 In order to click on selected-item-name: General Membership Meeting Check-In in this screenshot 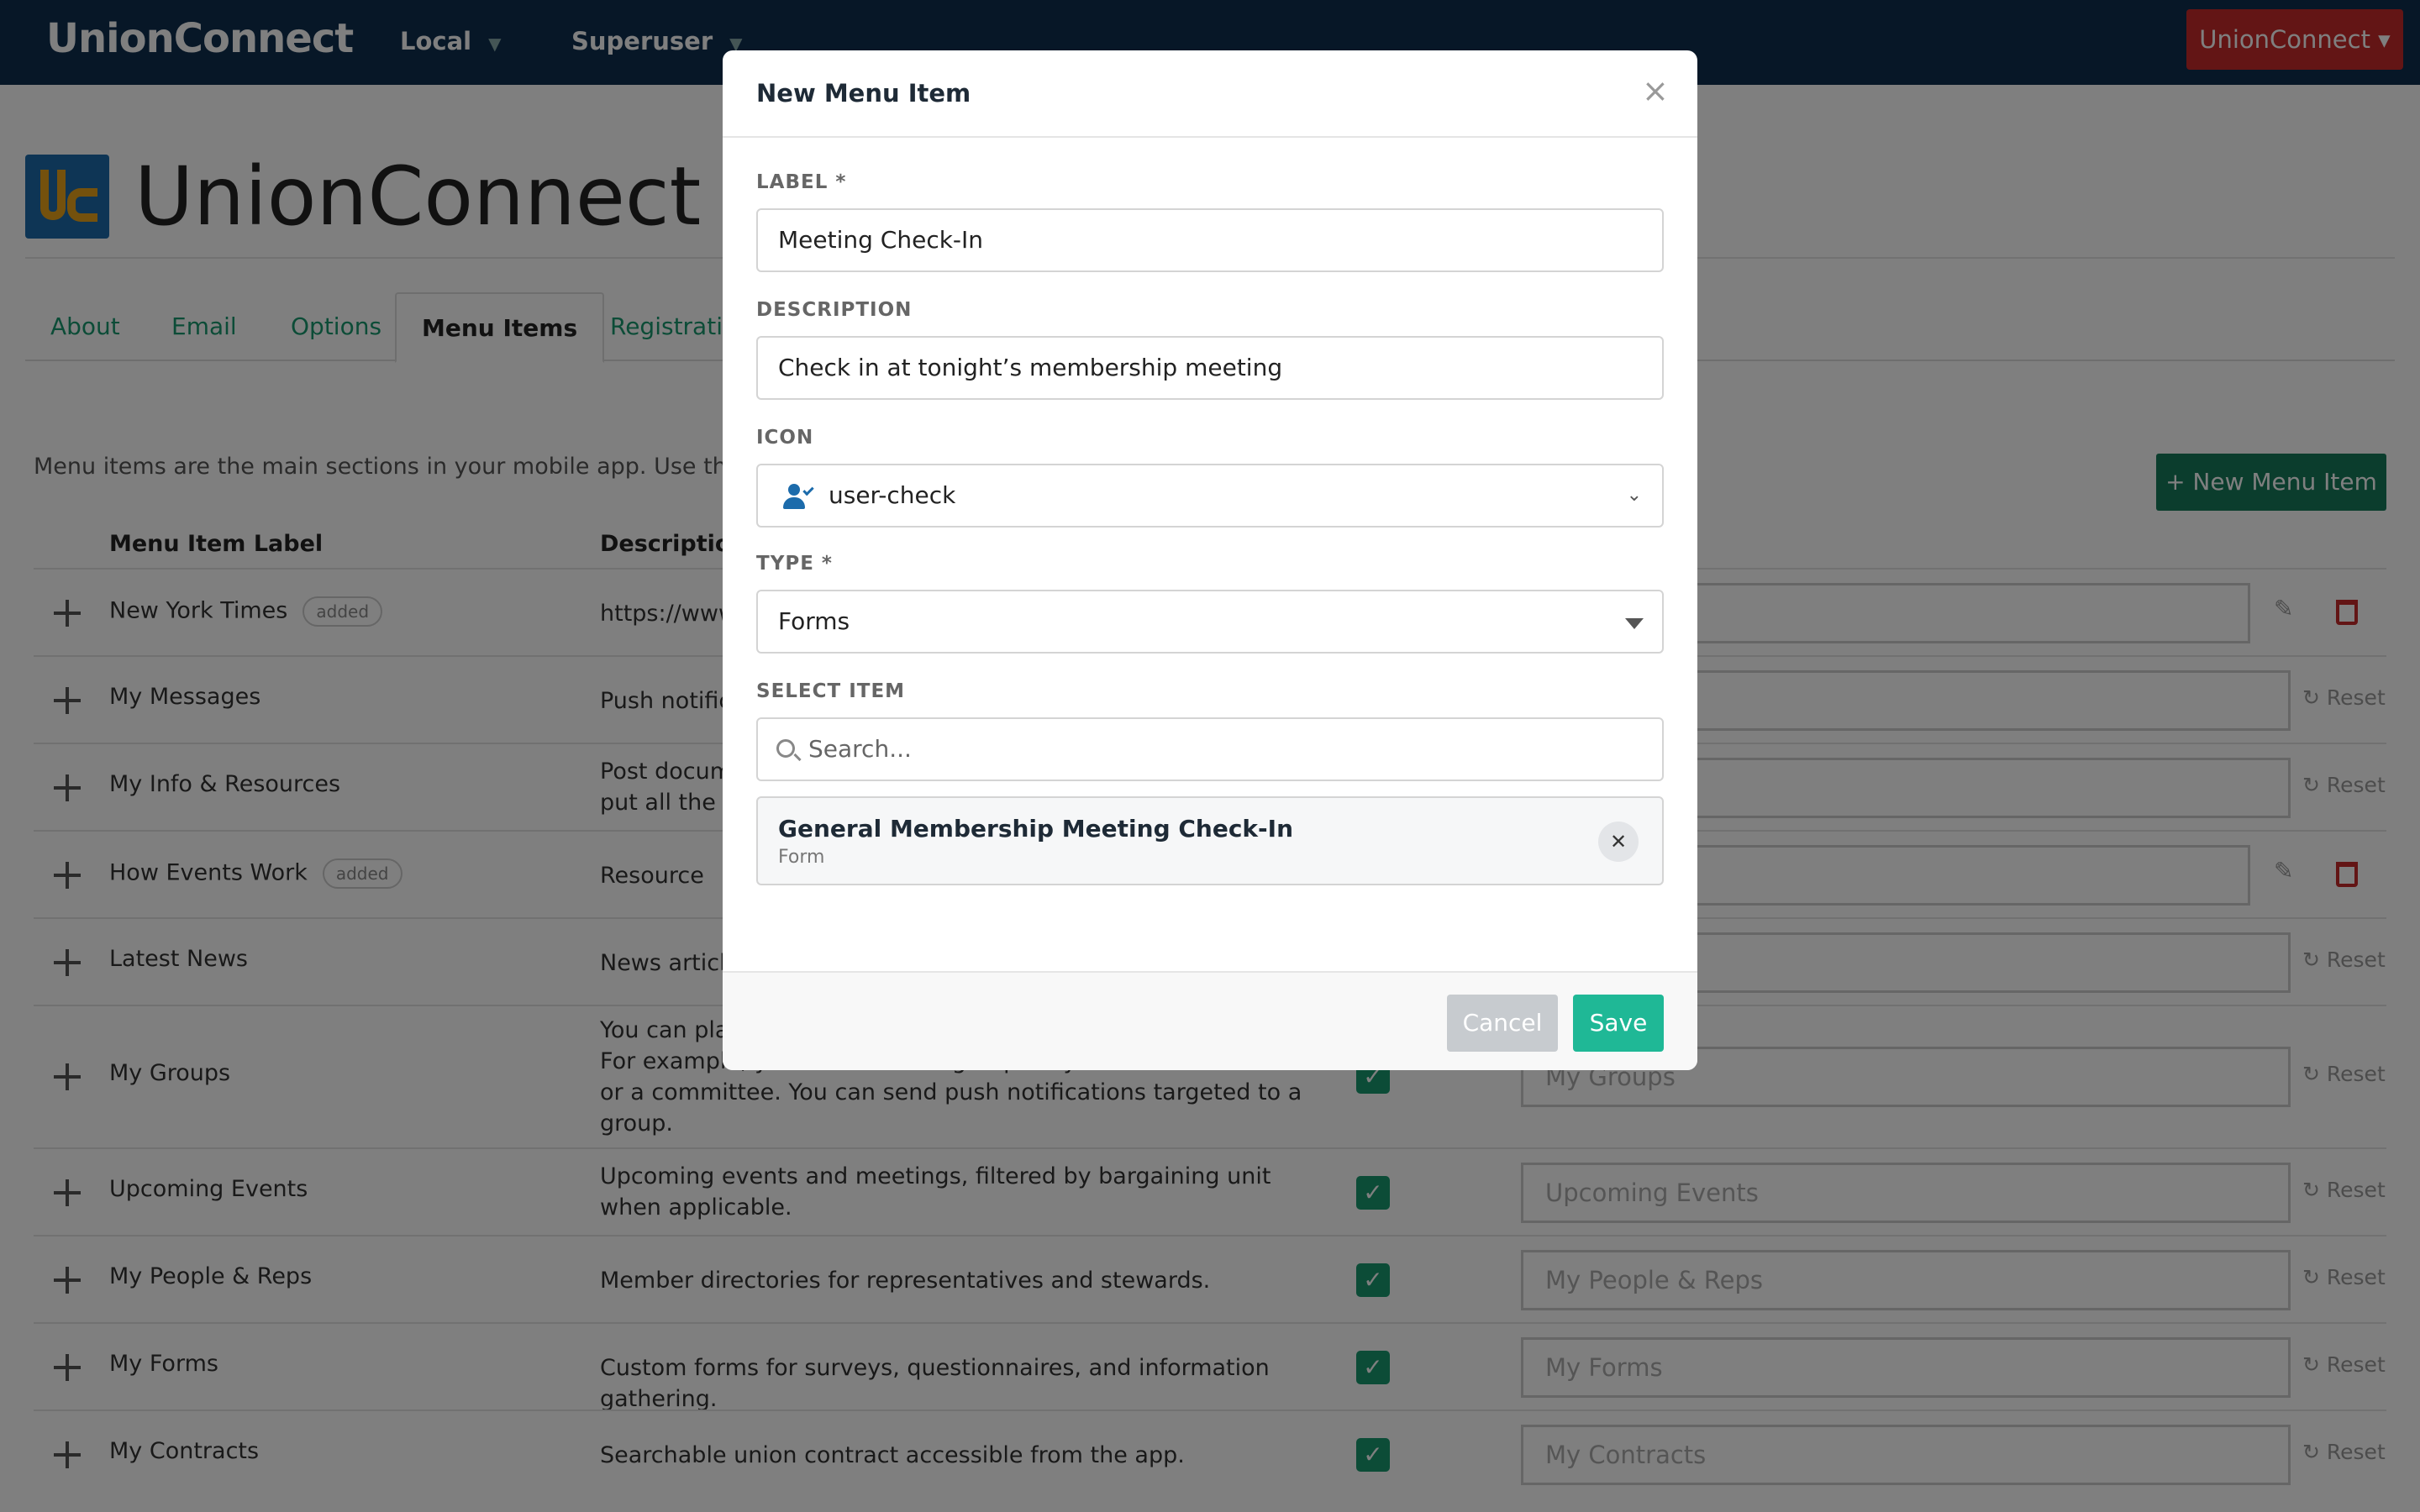, I will do `click(1036, 829)`.